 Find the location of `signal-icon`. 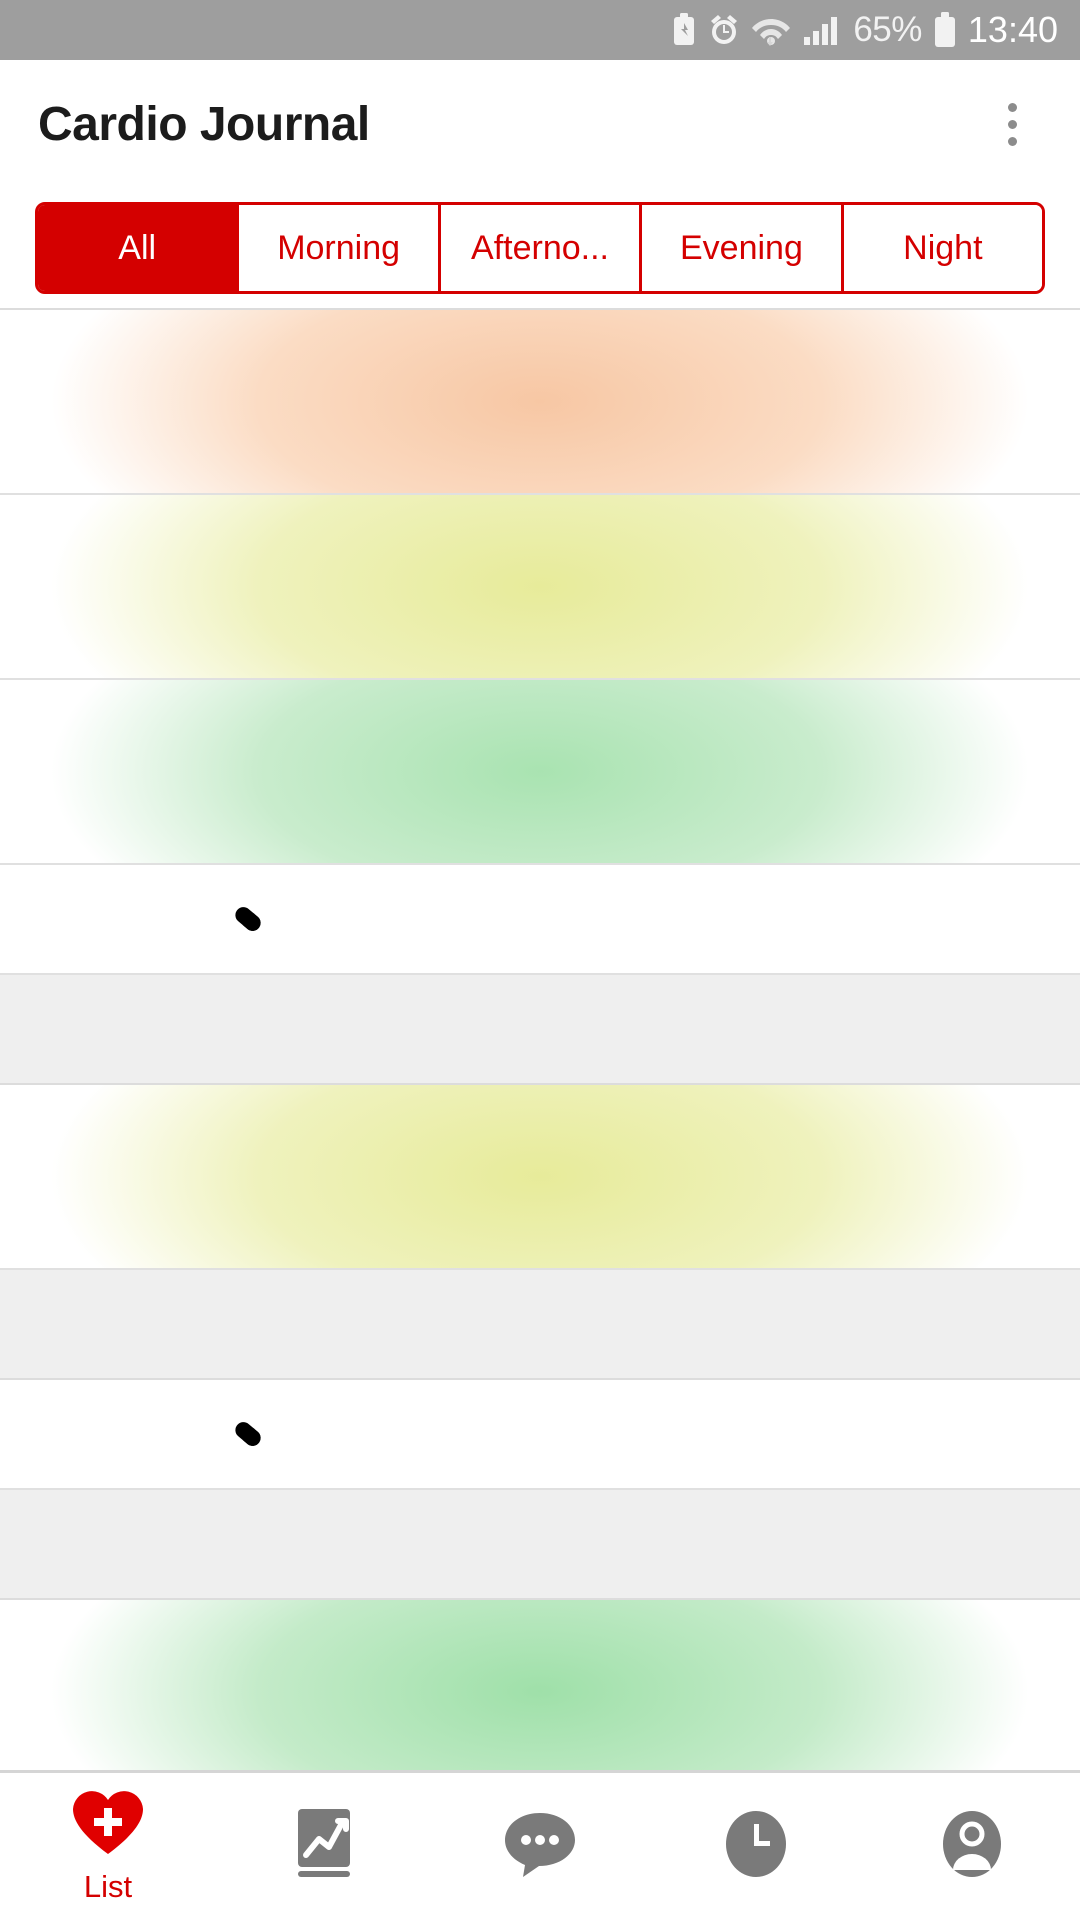

signal-icon is located at coordinates (822, 30).